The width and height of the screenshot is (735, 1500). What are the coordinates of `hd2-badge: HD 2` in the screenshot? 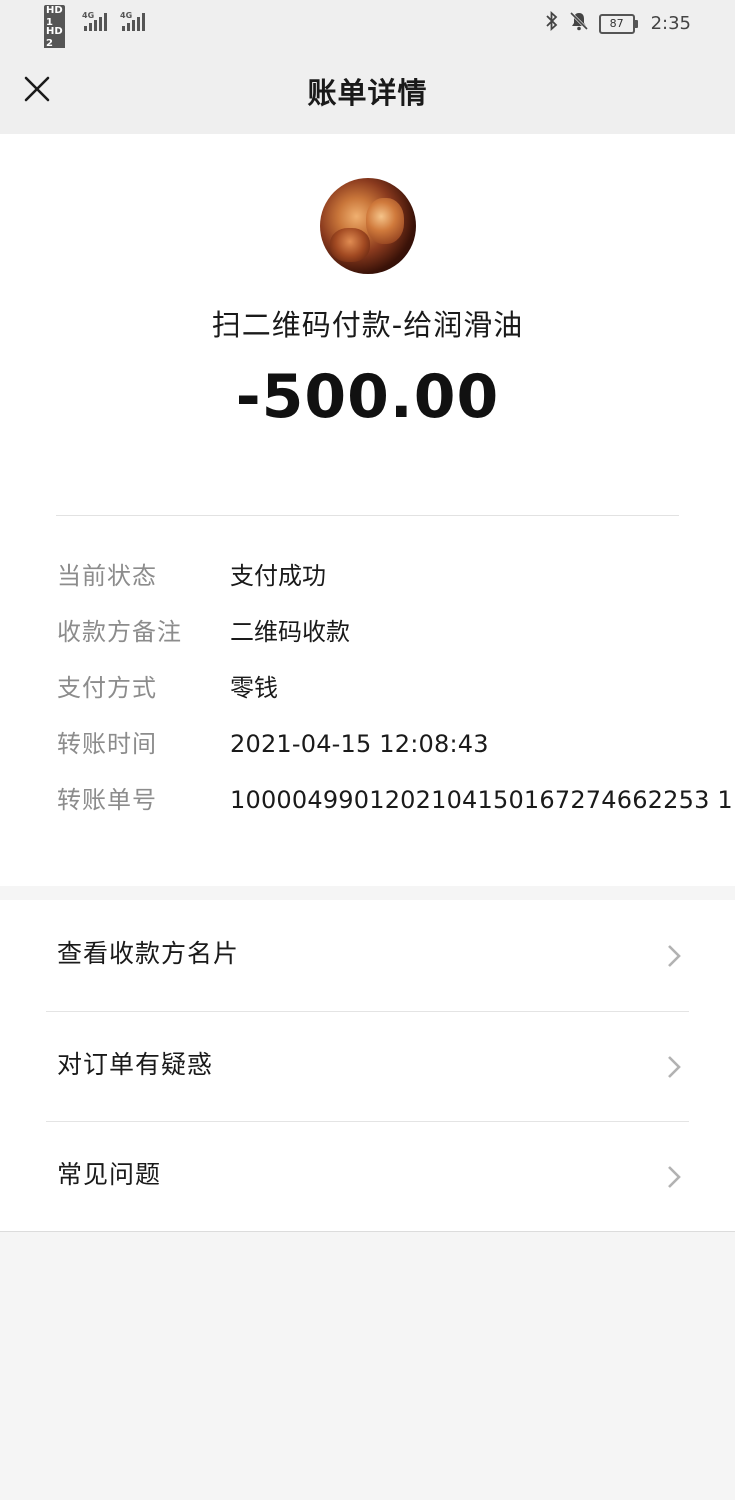 It's located at (54, 38).